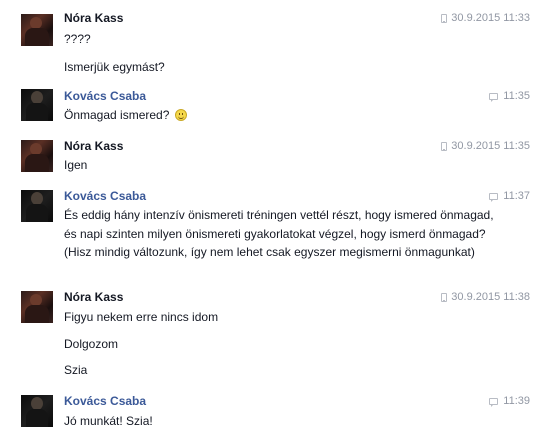 The image size is (541, 434). I want to click on message-text: Figyu nekem erre nincs idom, so click(141, 317).